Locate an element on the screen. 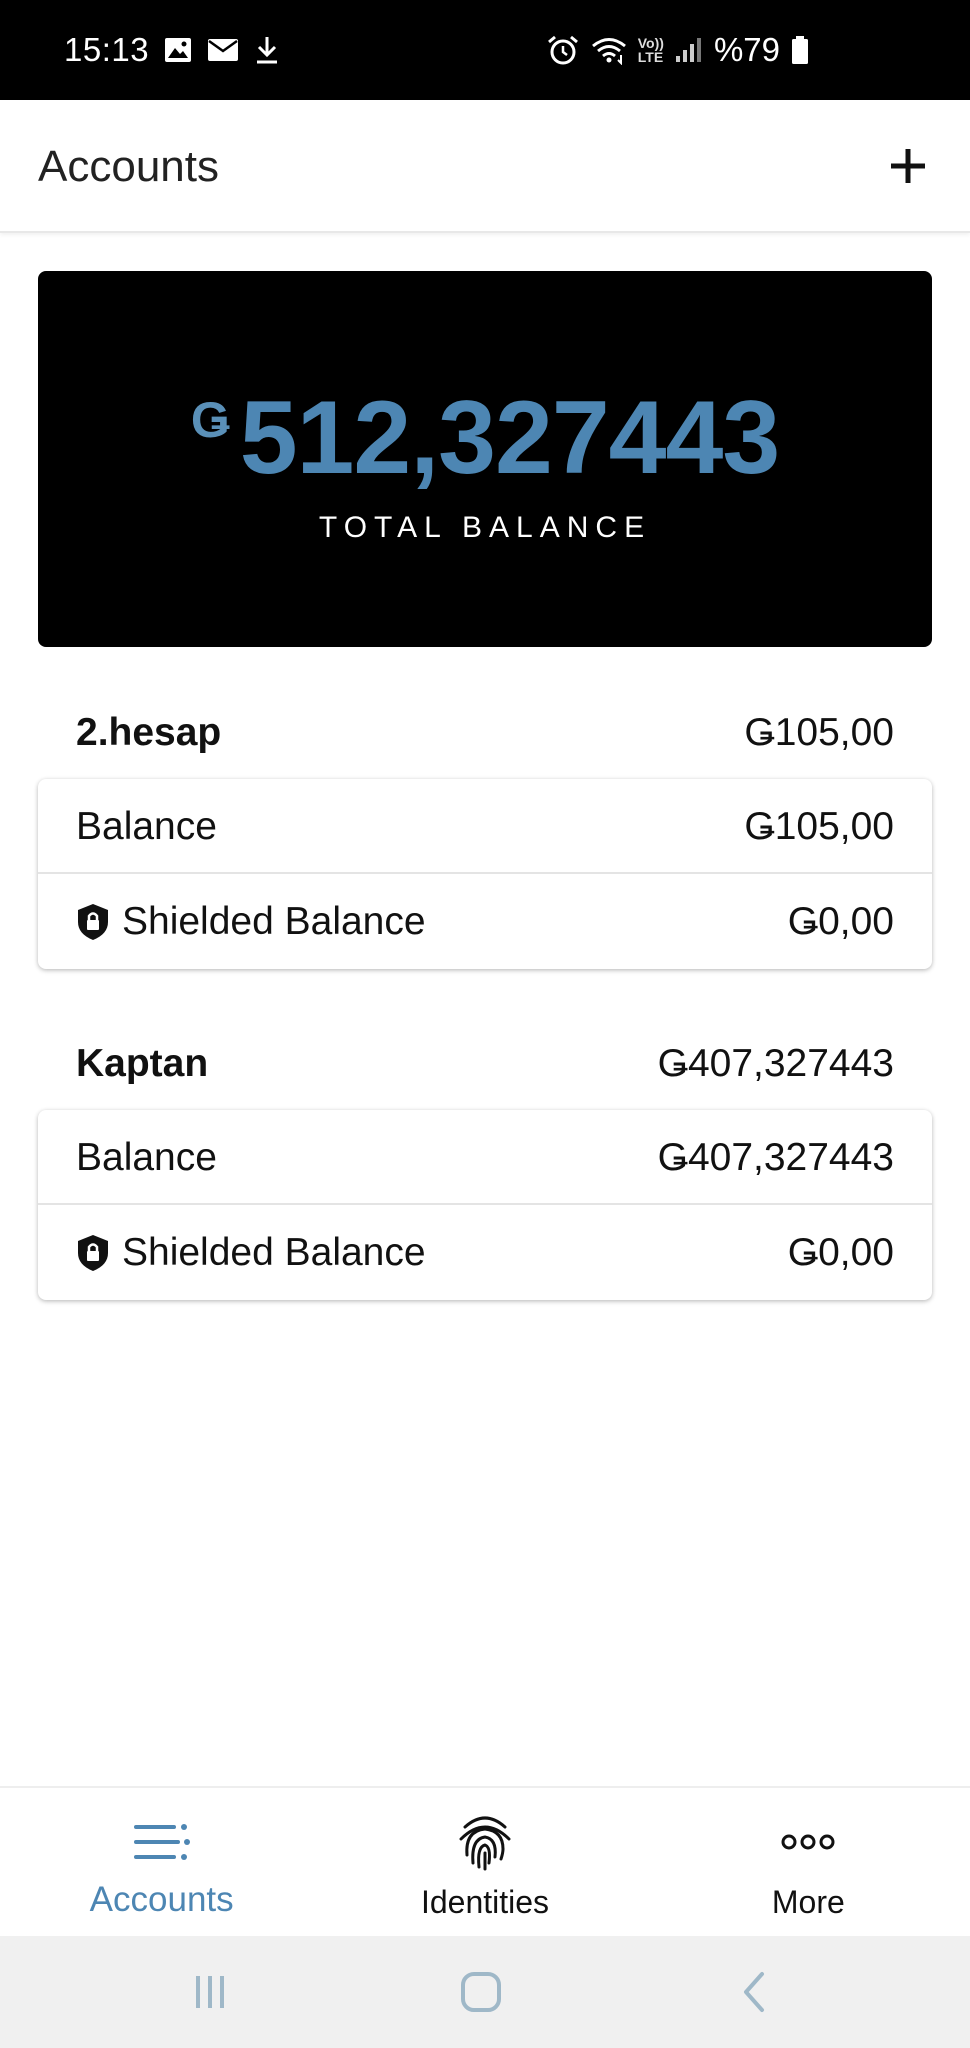 The height and width of the screenshot is (2048, 970). fingerprint-icon is located at coordinates (485, 1842).